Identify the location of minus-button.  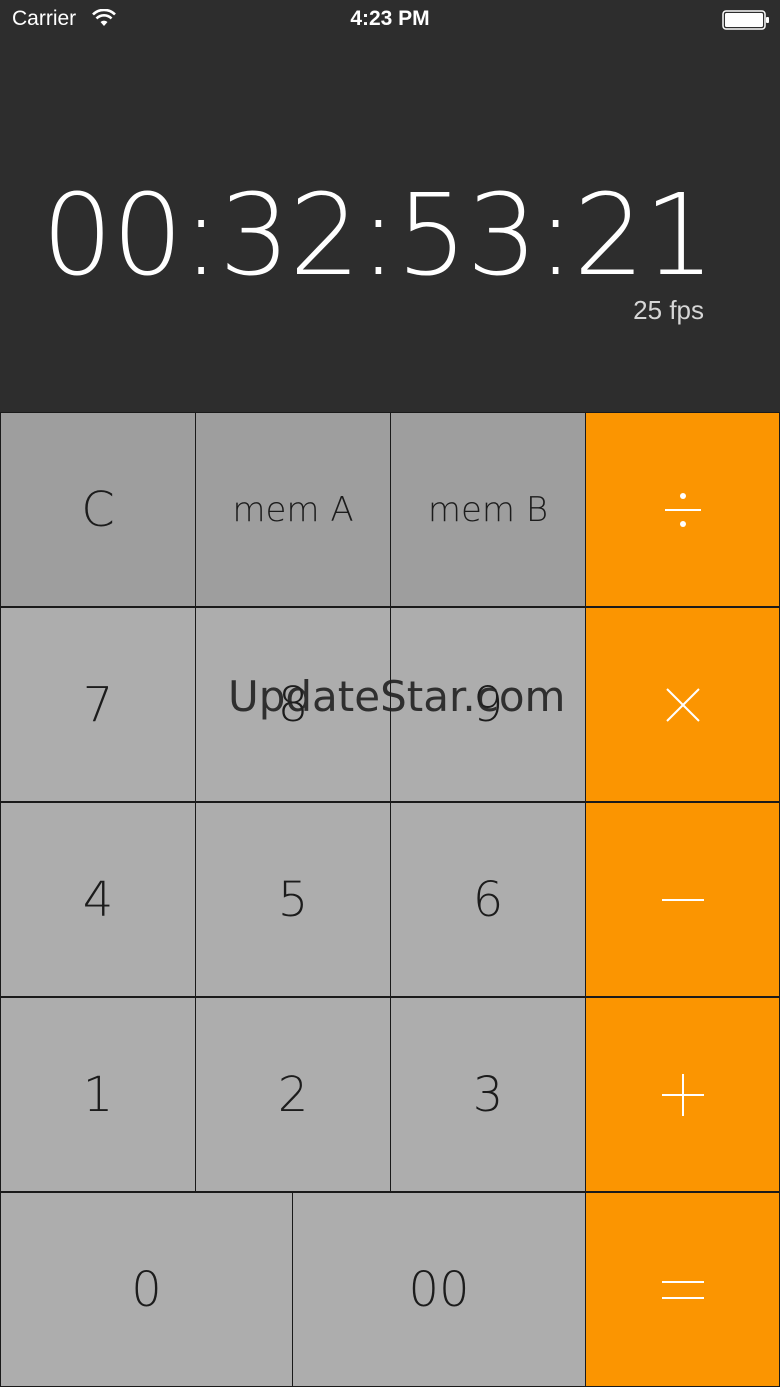
(682, 899).